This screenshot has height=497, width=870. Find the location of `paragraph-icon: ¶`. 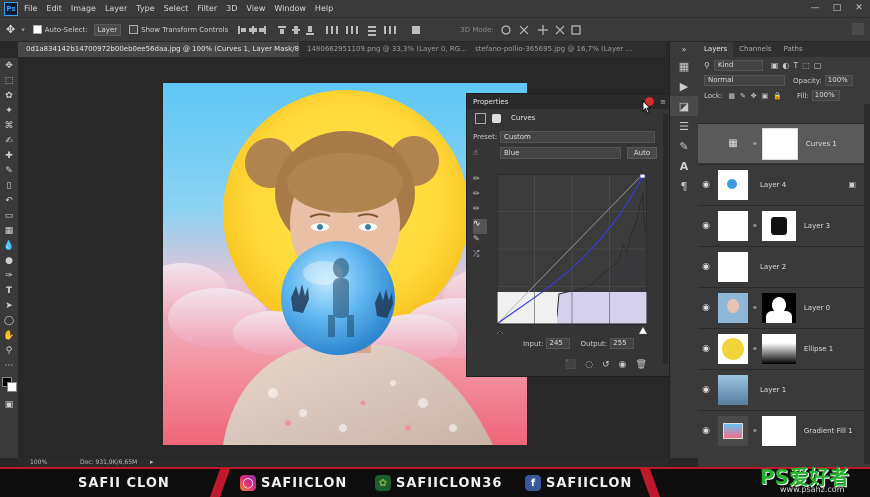

paragraph-icon: ¶ is located at coordinates (684, 186).